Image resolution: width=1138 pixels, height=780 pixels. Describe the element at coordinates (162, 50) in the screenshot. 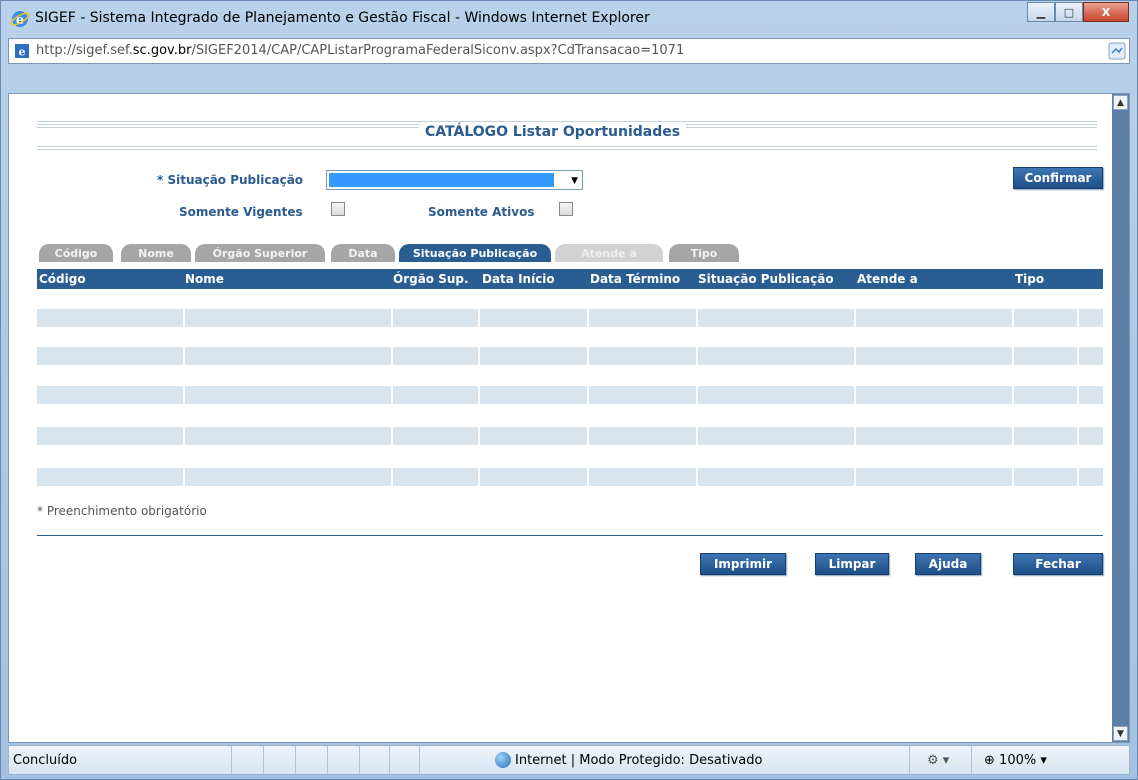

I see `url-domain: sc.gov.br` at that location.